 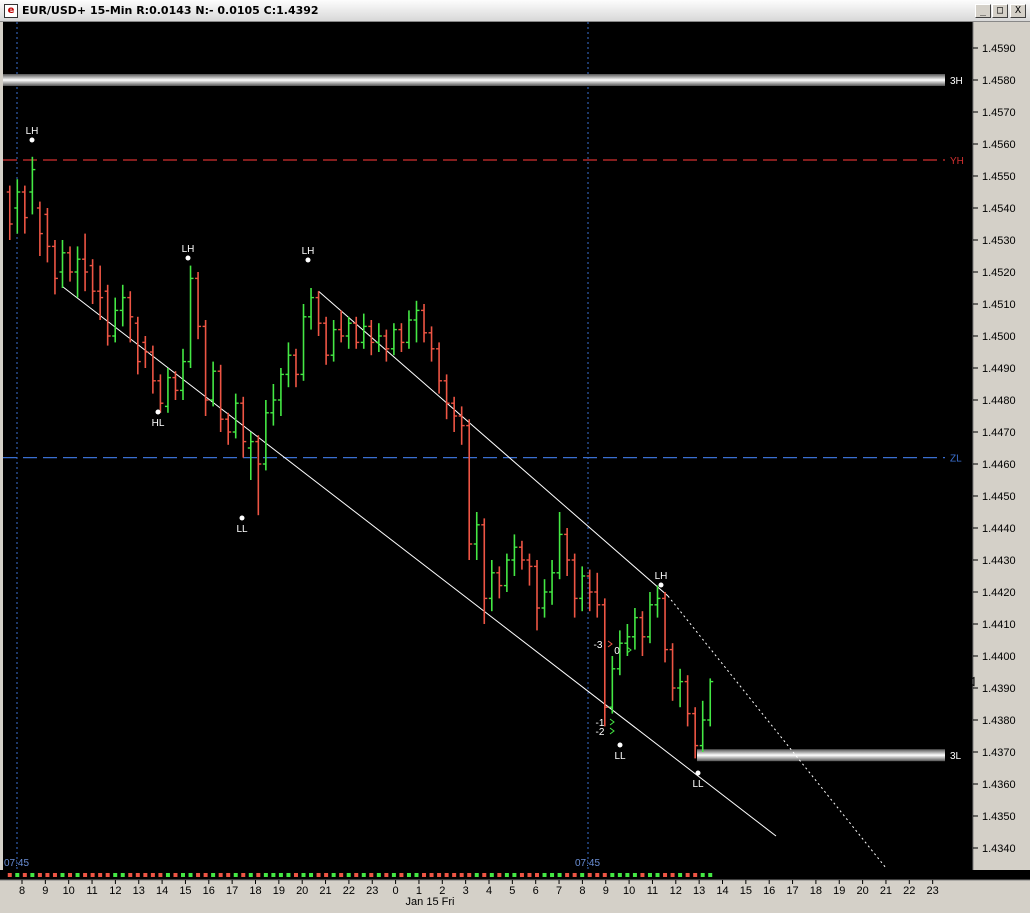 I want to click on time-tick-label: 16, so click(x=769, y=891).